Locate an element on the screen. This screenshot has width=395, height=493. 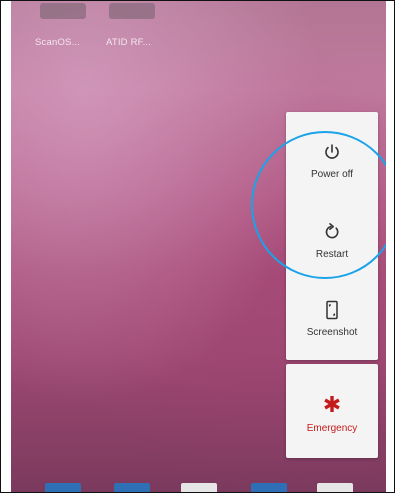
emergency-label: Emergency is located at coordinates (332, 428).